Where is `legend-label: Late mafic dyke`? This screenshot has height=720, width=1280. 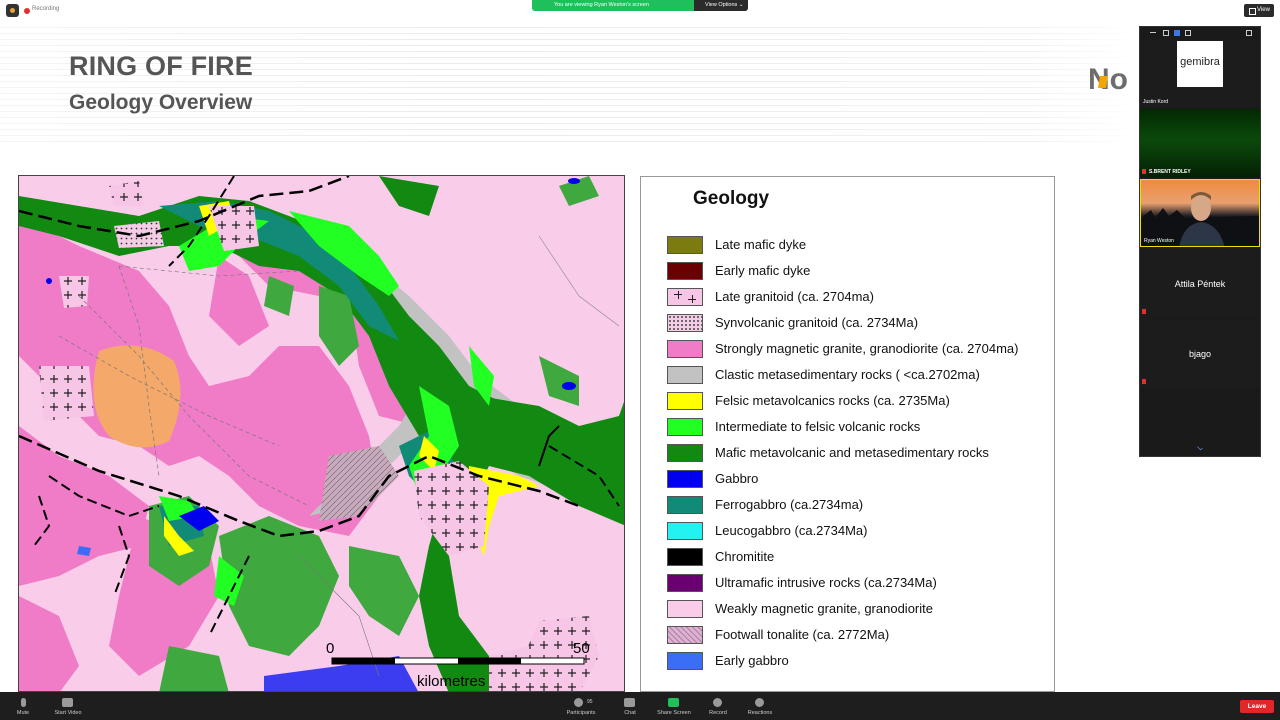
legend-label: Late mafic dyke is located at coordinates (761, 244).